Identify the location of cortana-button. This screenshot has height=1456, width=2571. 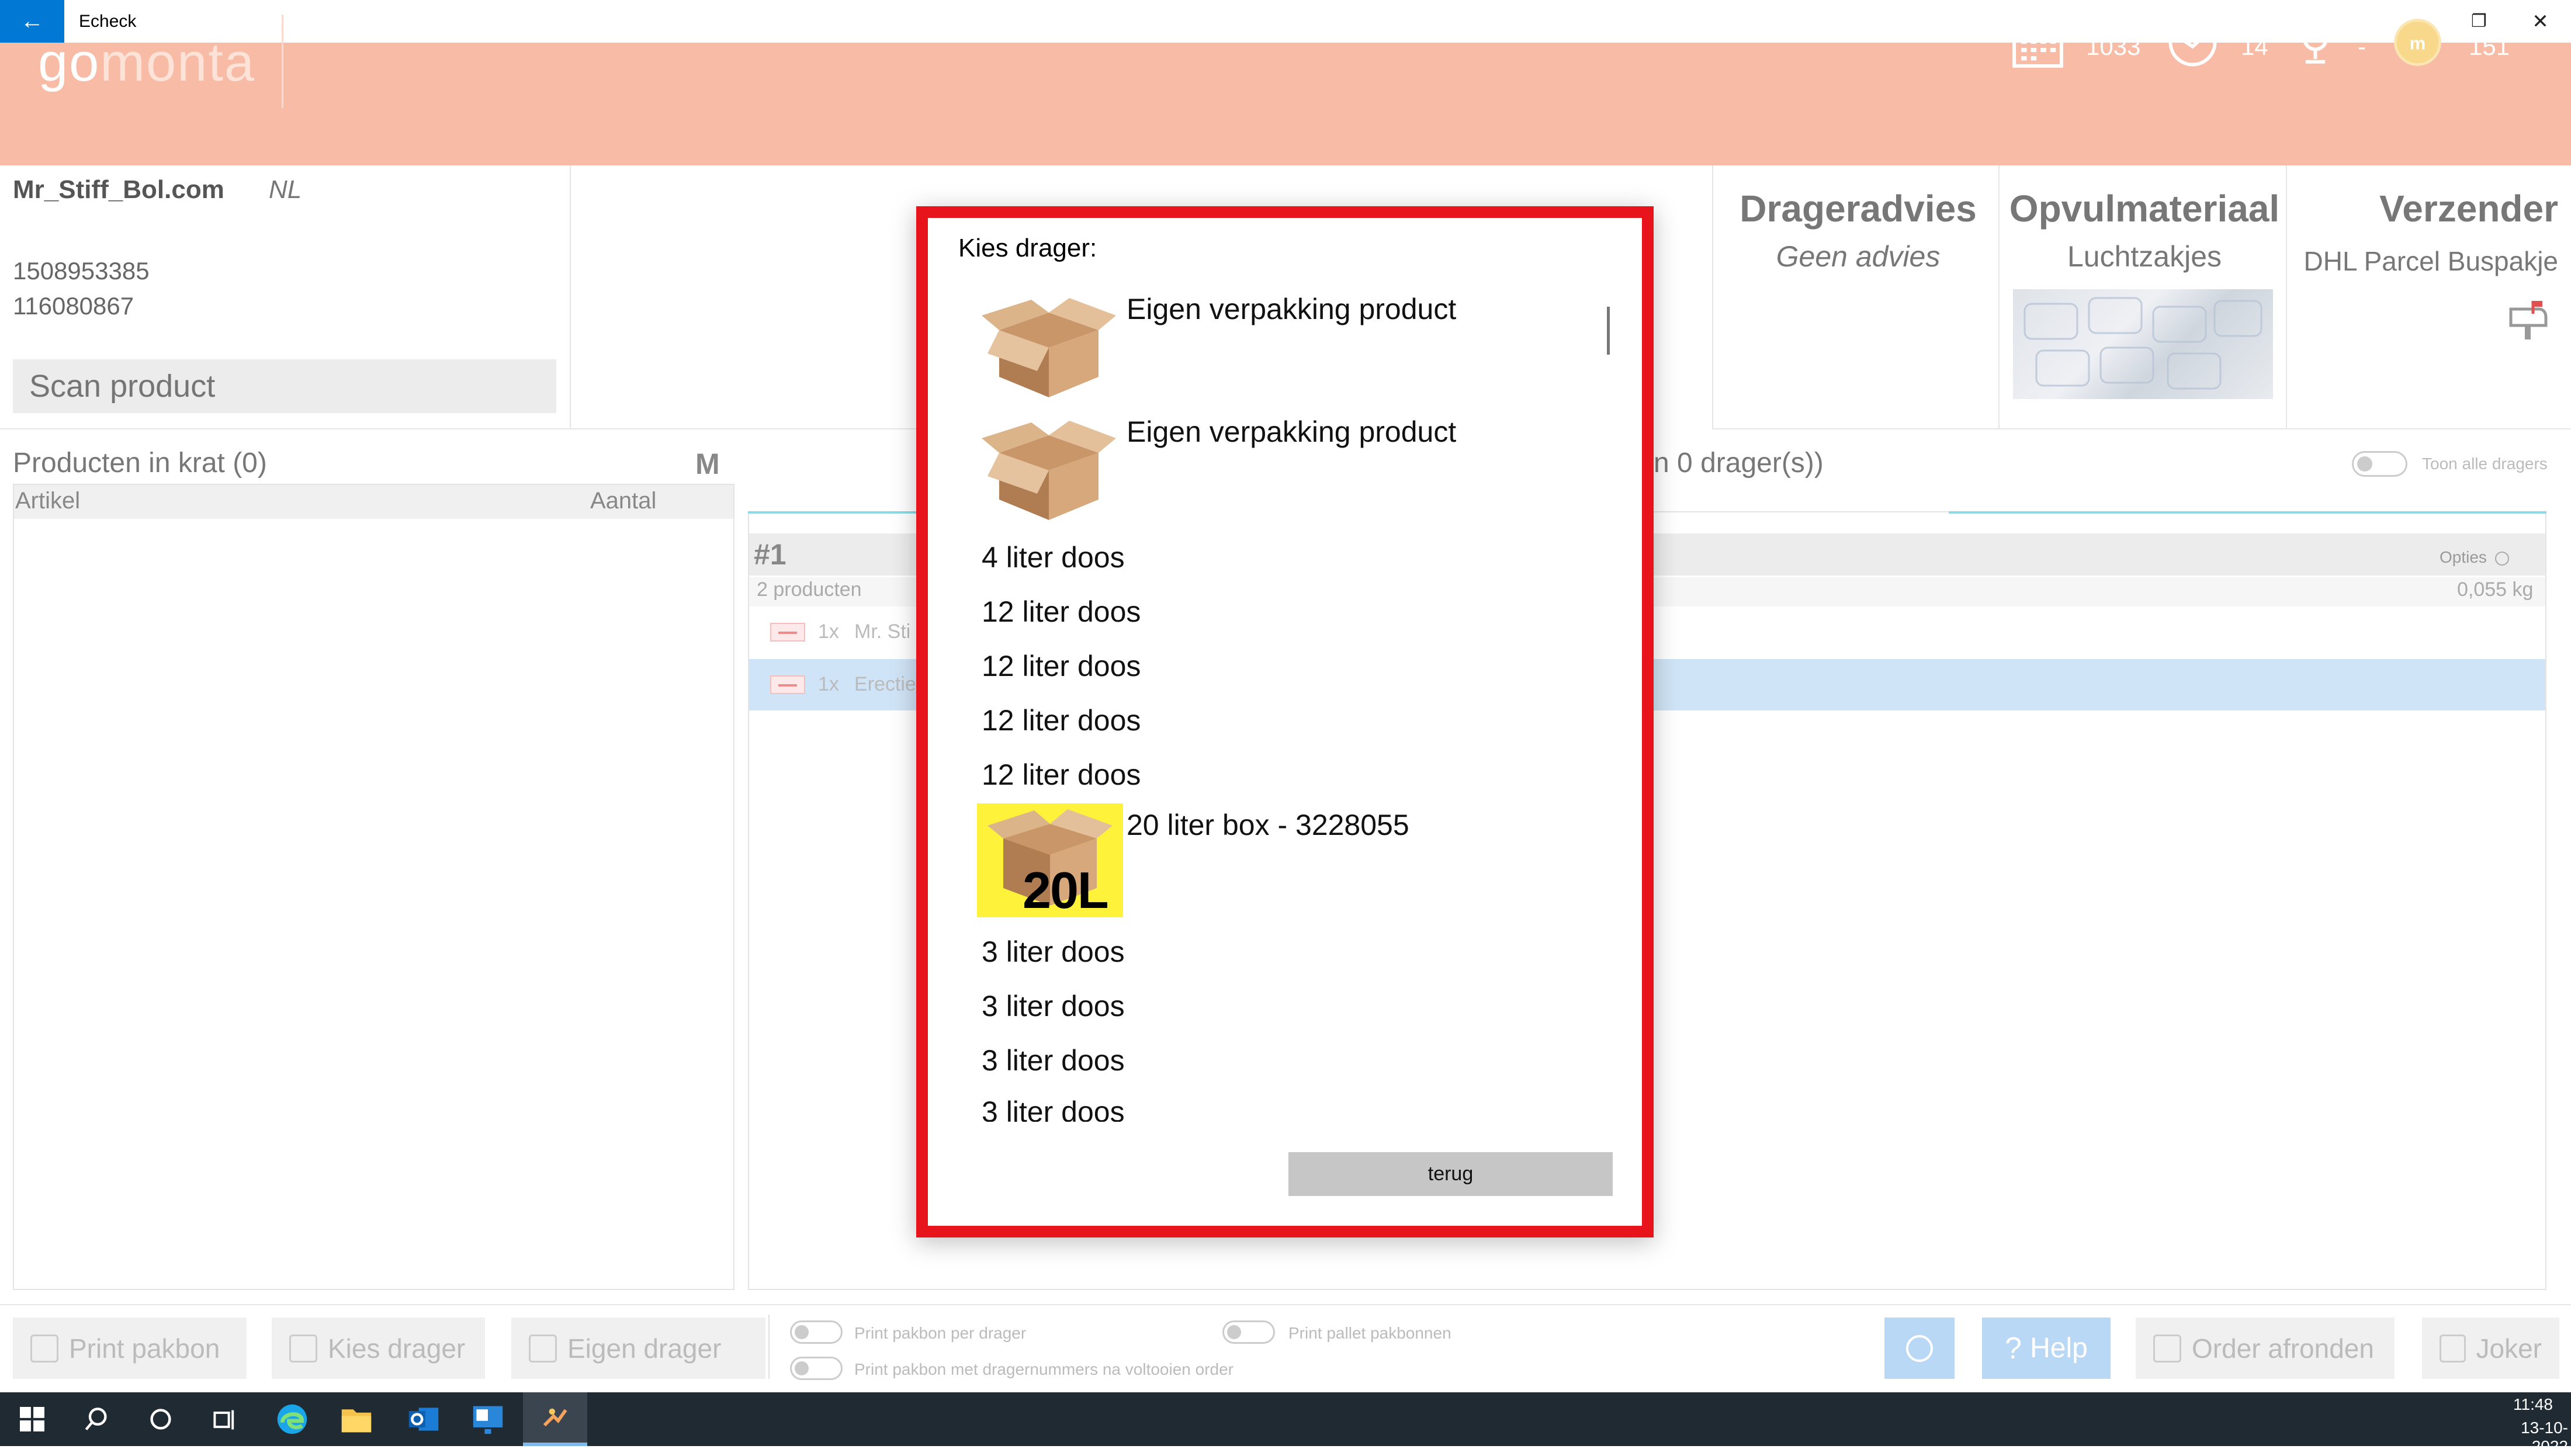
(161, 1419).